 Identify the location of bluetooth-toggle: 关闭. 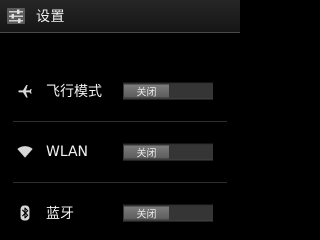
(168, 213).